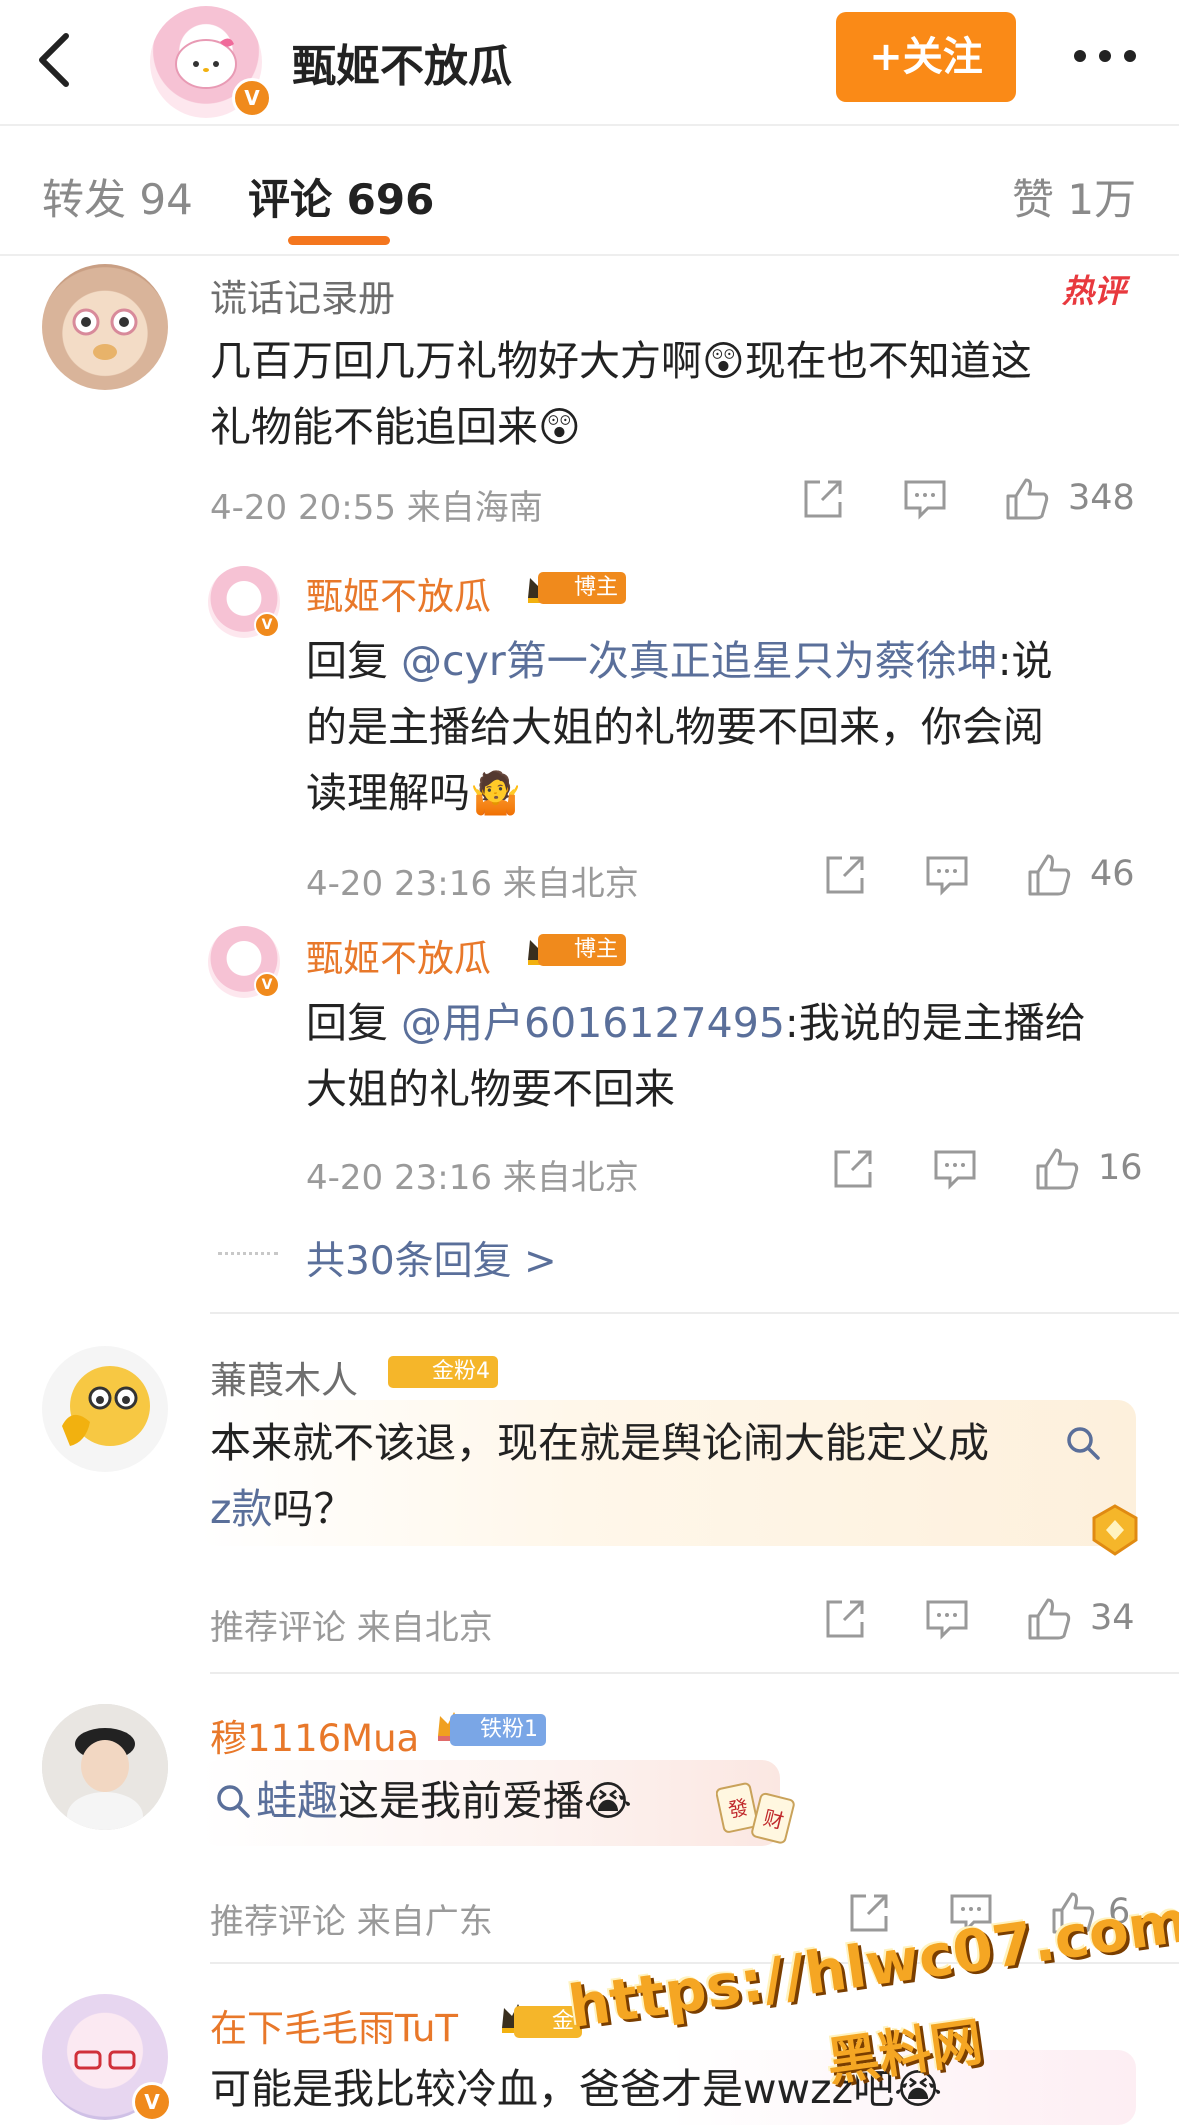 The image size is (1179, 2125). What do you see at coordinates (675, 727) in the screenshot?
I see `reply-text-line: 的是主播给大姐的礼物要不回来，你会阅` at bounding box center [675, 727].